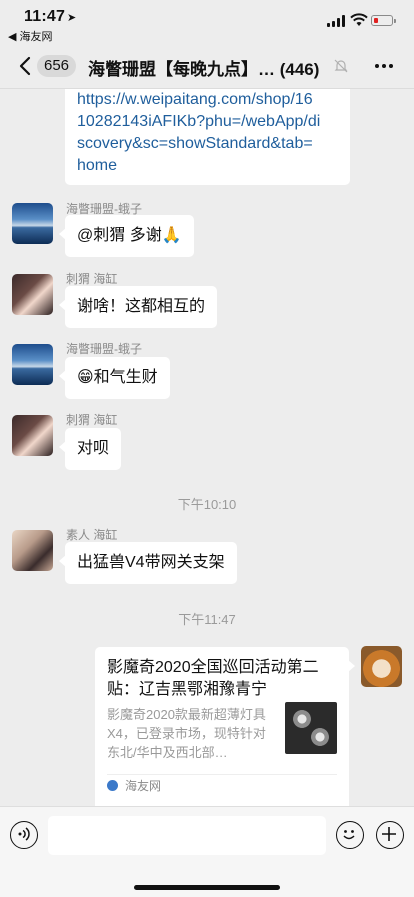 This screenshot has width=414, height=897. What do you see at coordinates (350, 835) in the screenshot?
I see `emoji-icon` at bounding box center [350, 835].